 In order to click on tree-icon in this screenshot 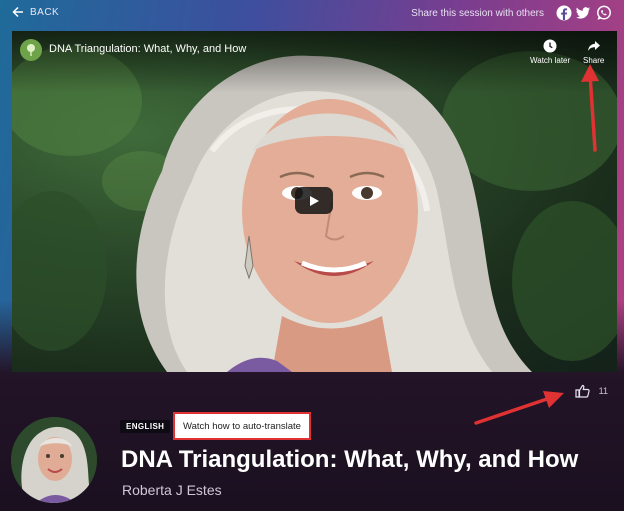, I will do `click(31, 50)`.